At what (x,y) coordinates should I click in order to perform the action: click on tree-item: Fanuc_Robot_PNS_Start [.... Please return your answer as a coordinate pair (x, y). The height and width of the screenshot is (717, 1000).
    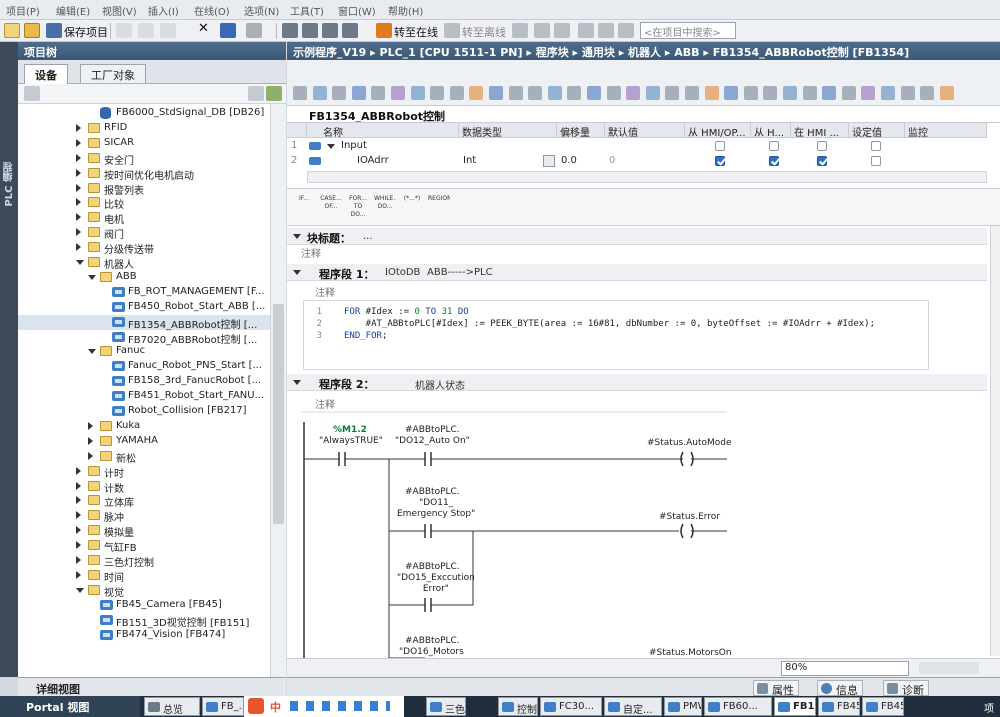
    Looking at the image, I should click on (144, 366).